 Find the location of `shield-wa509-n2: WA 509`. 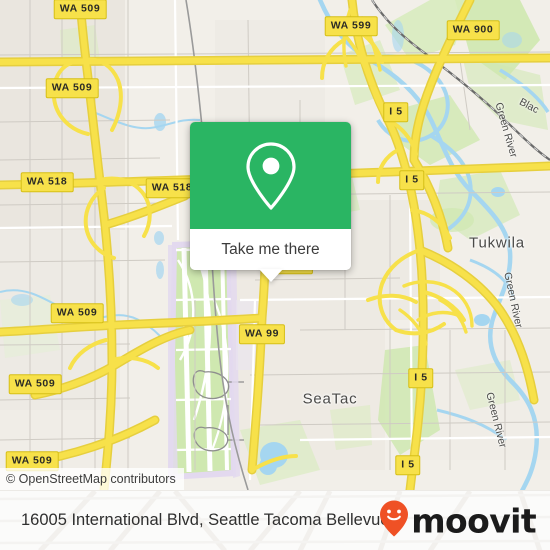

shield-wa509-n2: WA 509 is located at coordinates (72, 88).